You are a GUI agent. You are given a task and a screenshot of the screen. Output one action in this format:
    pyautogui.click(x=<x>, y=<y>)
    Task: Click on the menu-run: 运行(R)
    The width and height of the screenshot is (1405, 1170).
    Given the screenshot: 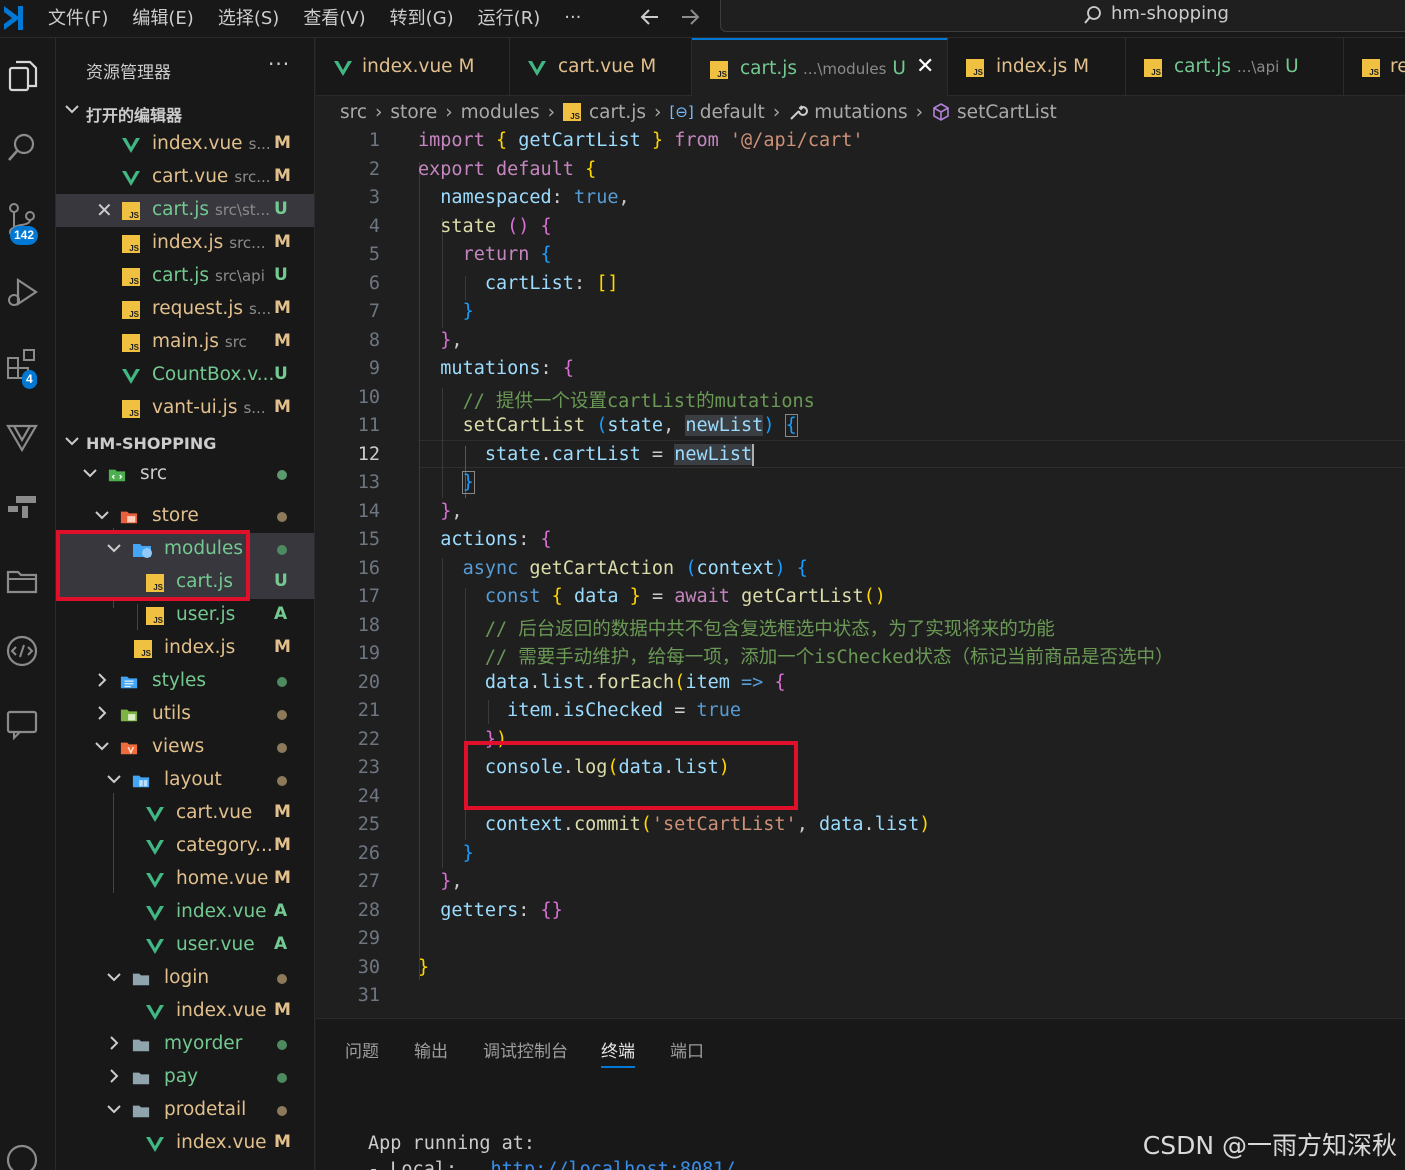 What is the action you would take?
    pyautogui.click(x=509, y=17)
    